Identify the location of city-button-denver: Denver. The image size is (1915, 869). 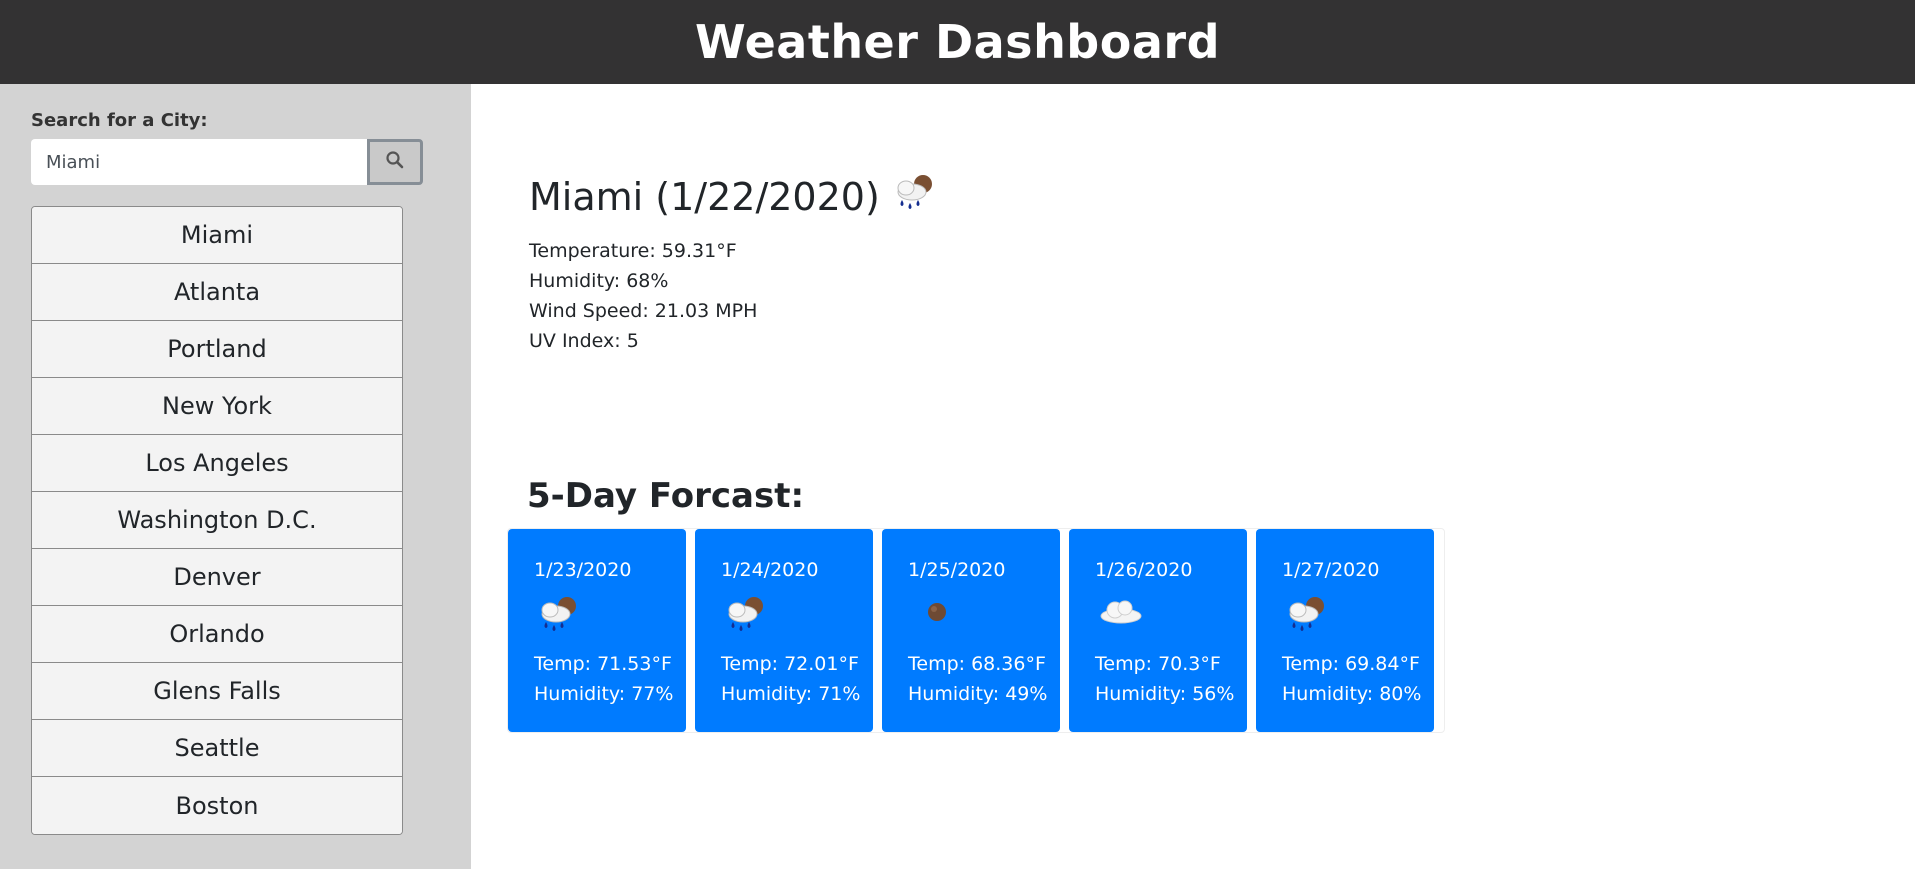
(217, 577).